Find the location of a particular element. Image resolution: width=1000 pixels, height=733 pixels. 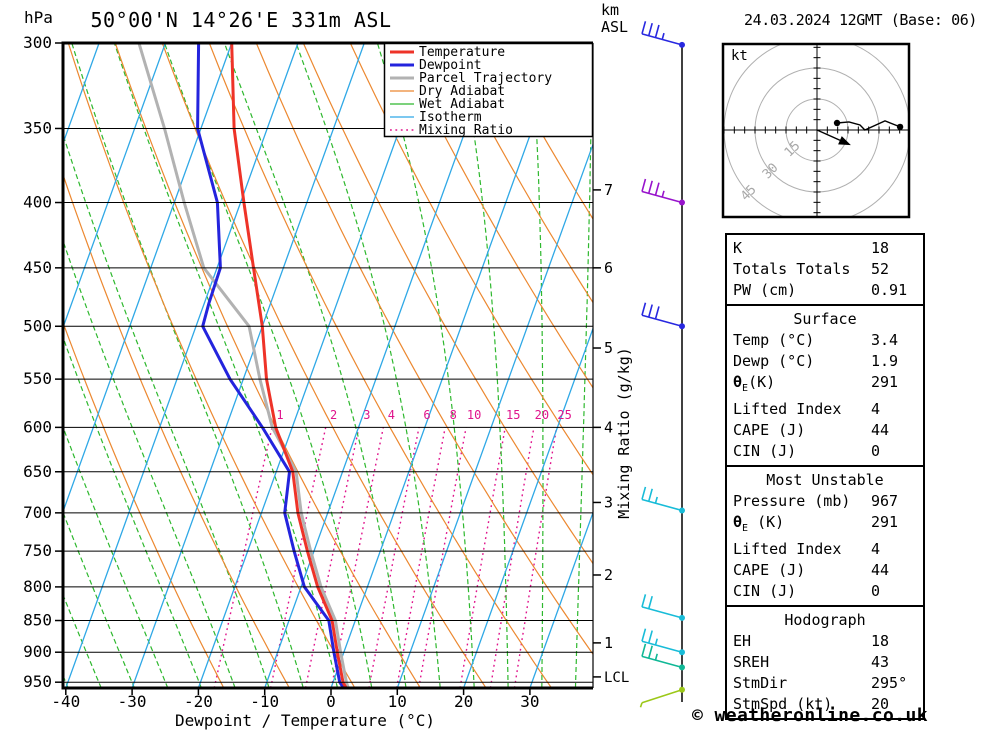

km-tick-label: 5 is located at coordinates (608, 348).